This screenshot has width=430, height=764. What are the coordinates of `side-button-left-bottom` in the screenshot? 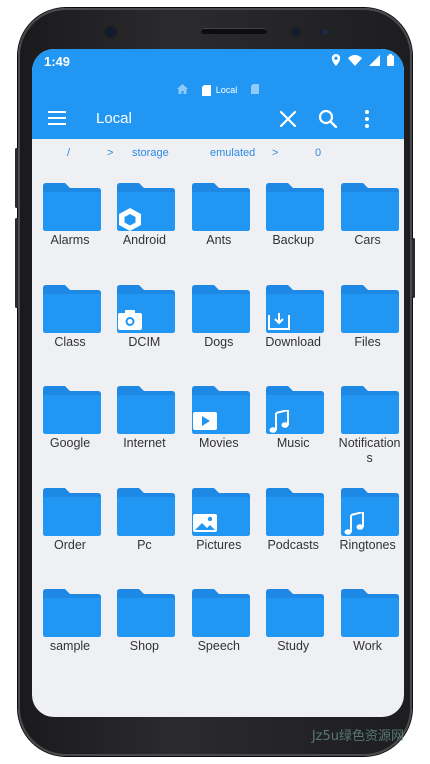 It's located at (16, 263).